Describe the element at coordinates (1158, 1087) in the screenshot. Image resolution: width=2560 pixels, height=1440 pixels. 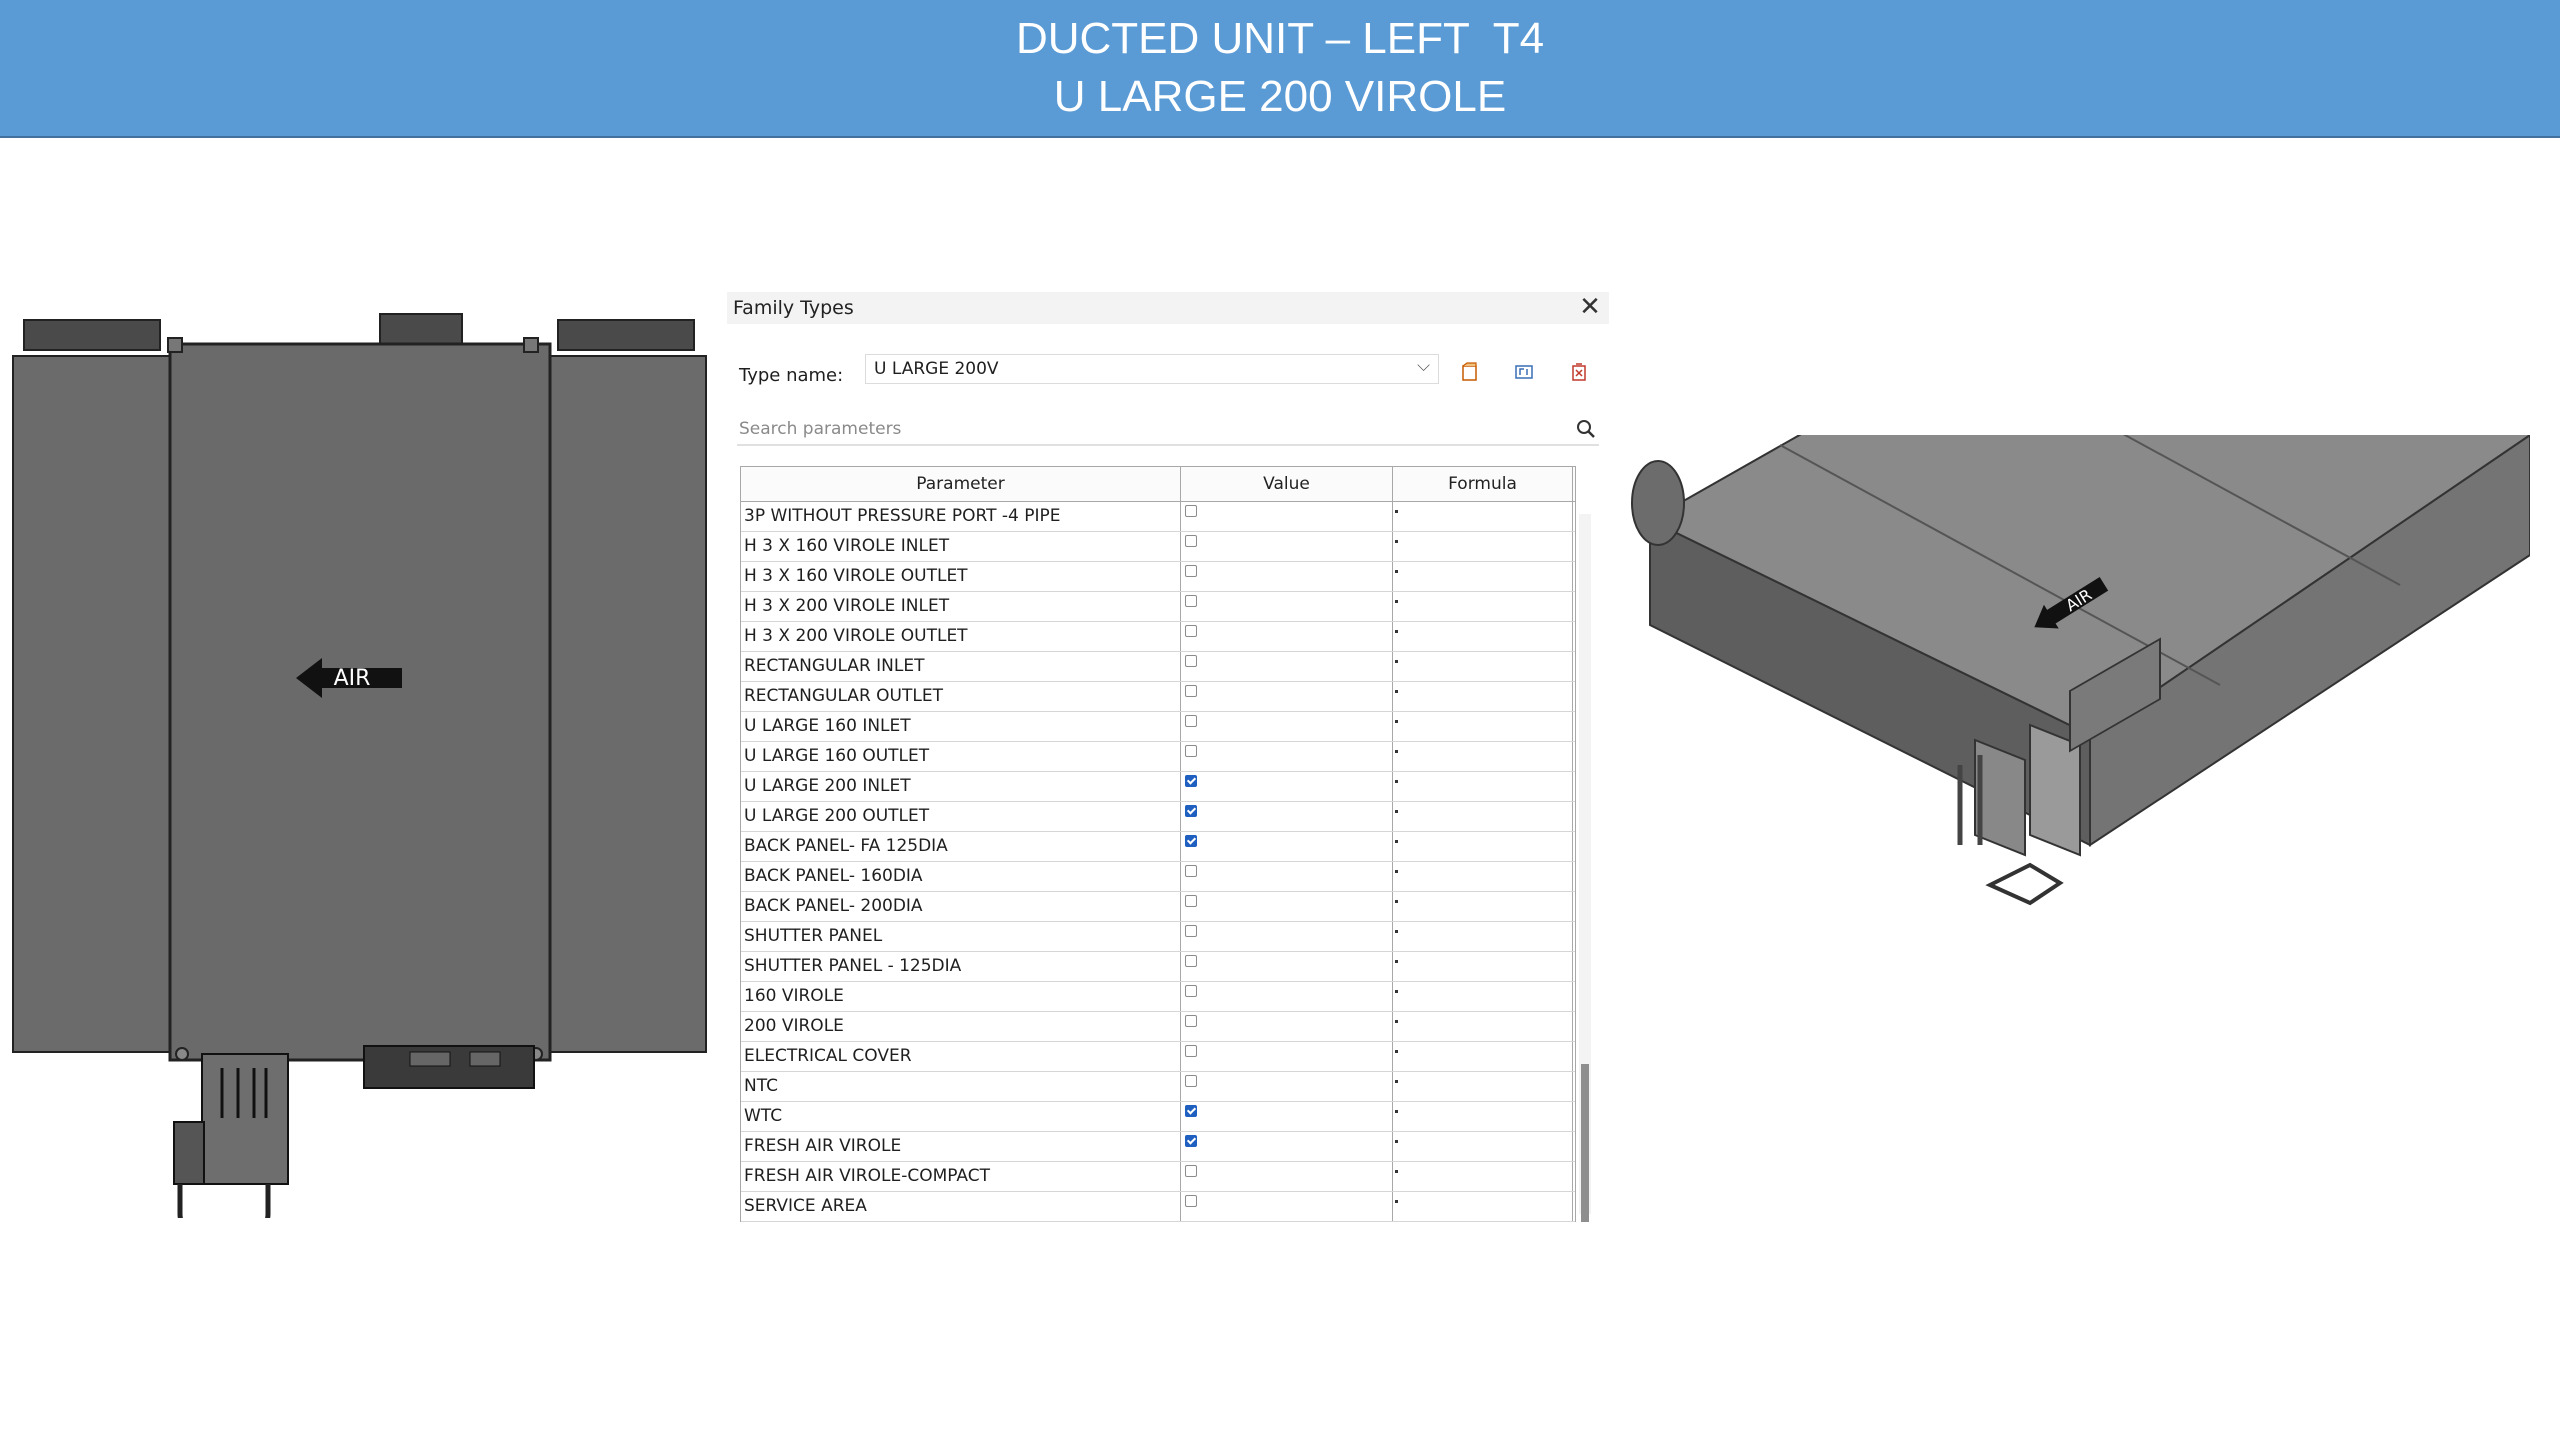
I see `table-row: NTC` at that location.